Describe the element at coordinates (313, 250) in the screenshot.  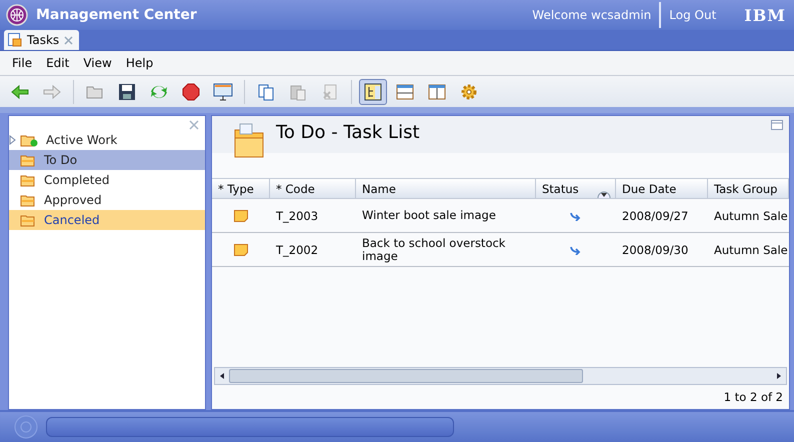
I see `table-cell: T_2002` at that location.